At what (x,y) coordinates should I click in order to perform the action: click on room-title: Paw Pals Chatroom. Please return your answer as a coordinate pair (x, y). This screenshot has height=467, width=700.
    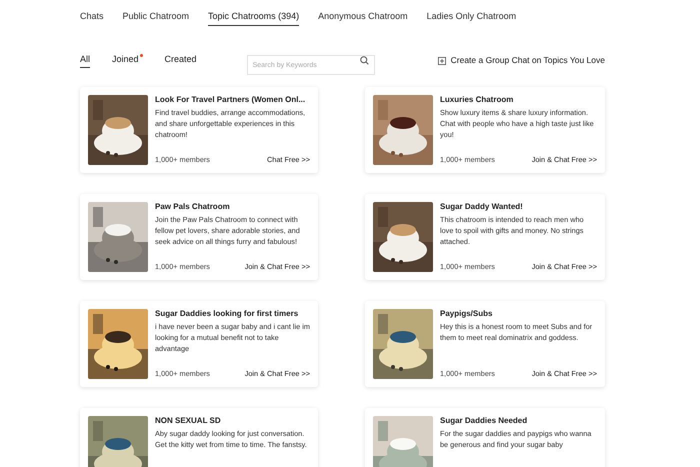
    Looking at the image, I should click on (193, 207).